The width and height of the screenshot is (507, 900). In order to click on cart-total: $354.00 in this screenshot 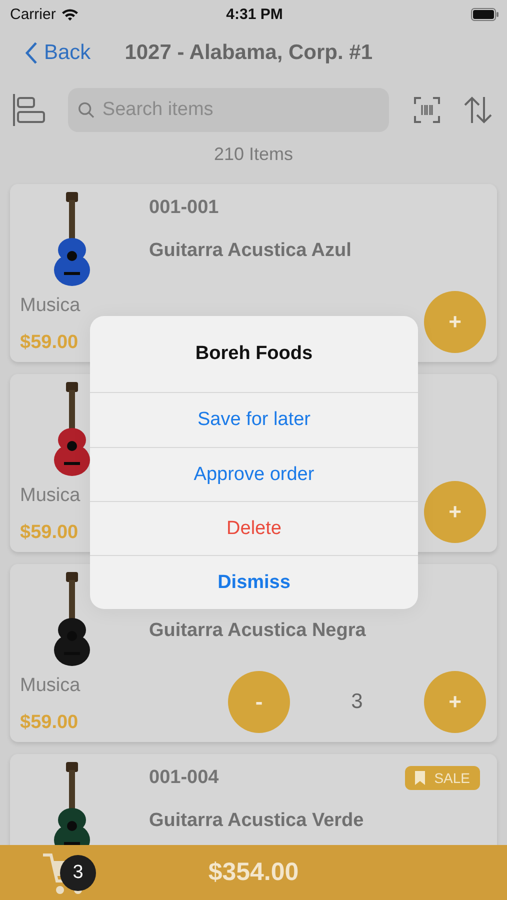, I will do `click(253, 872)`.